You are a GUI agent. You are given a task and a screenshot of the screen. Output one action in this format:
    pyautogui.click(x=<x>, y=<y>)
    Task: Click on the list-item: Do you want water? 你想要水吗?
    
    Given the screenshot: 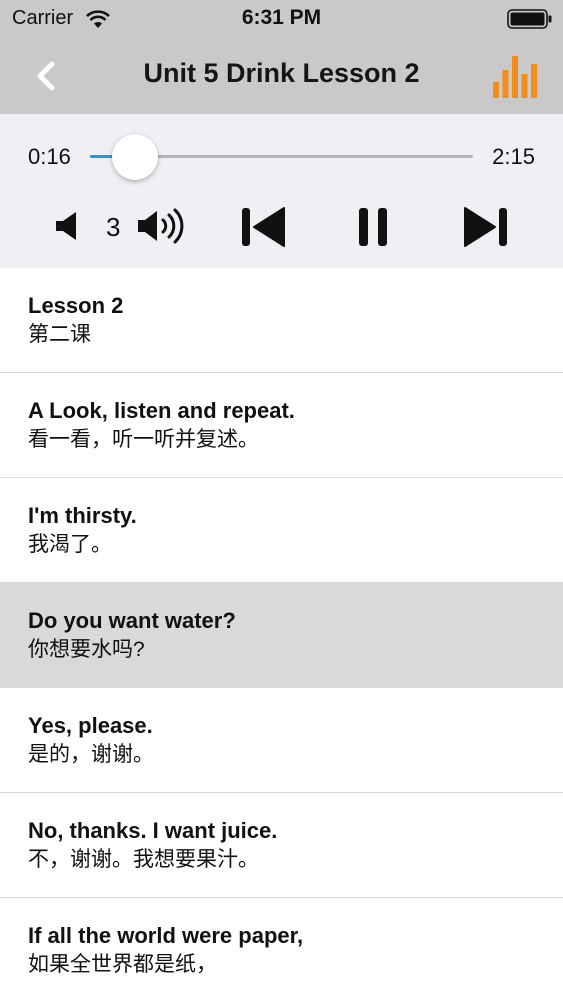 What is the action you would take?
    pyautogui.click(x=281, y=635)
    